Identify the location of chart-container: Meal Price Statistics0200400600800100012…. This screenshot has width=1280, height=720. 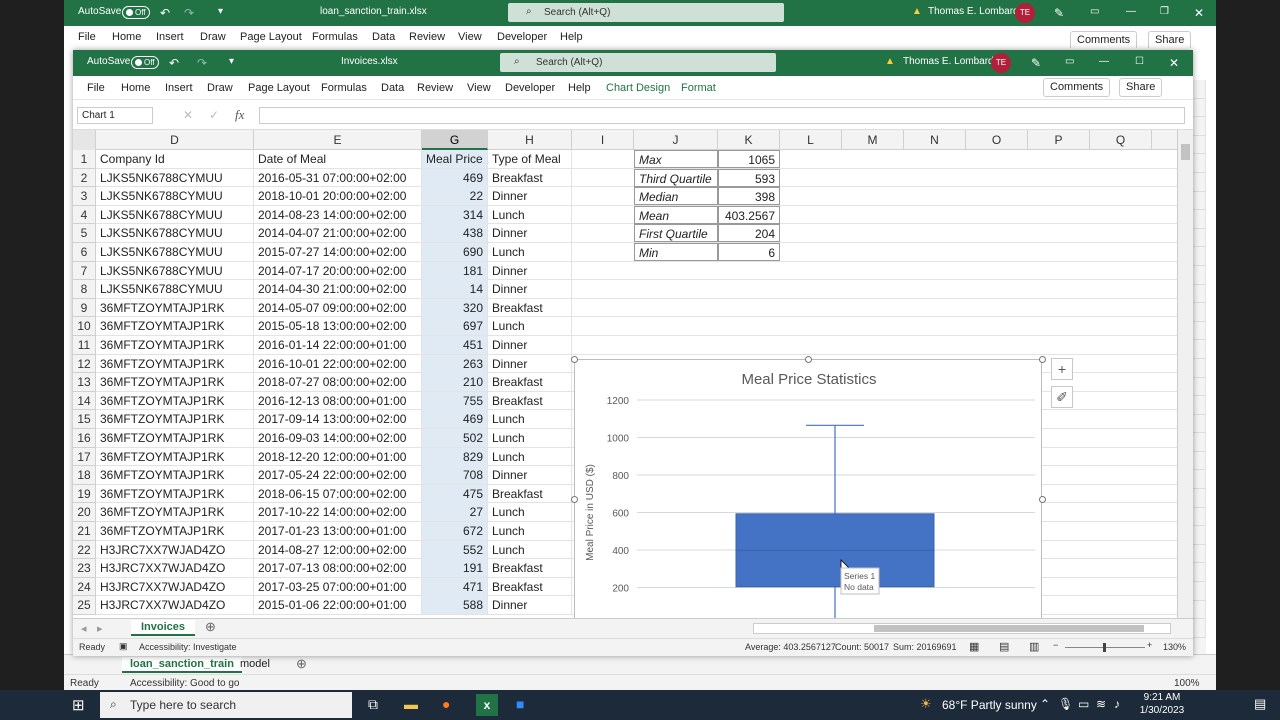
(808, 487).